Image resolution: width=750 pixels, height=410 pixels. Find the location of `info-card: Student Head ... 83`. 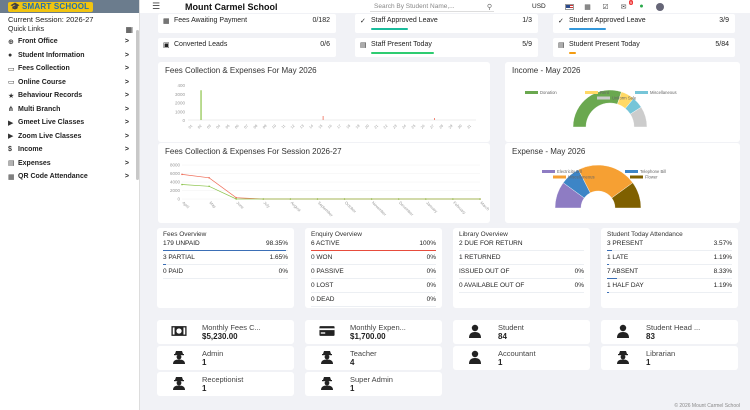

info-card: Student Head ... 83 is located at coordinates (669, 332).